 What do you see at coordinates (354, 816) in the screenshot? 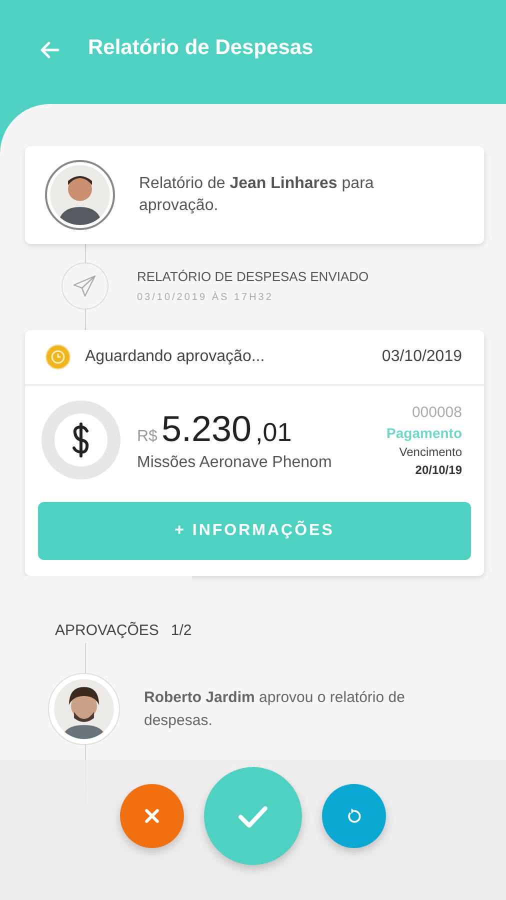
I see `refresh-icon` at bounding box center [354, 816].